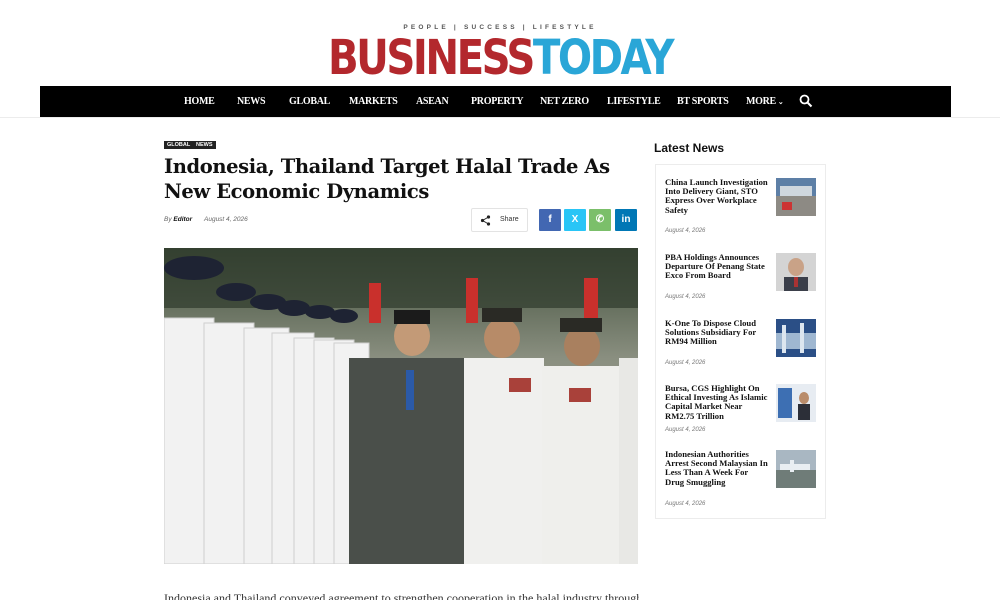  I want to click on nav-item-more: MORE ⌄, so click(765, 101).